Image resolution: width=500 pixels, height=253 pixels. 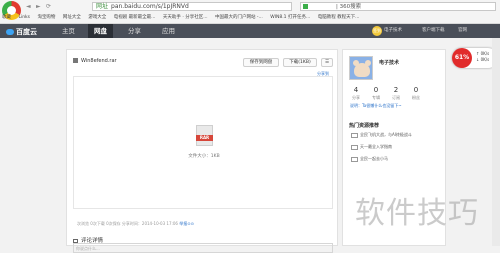 What do you see at coordinates (462, 31) in the screenshot?
I see `official-site-link: 官网` at bounding box center [462, 31].